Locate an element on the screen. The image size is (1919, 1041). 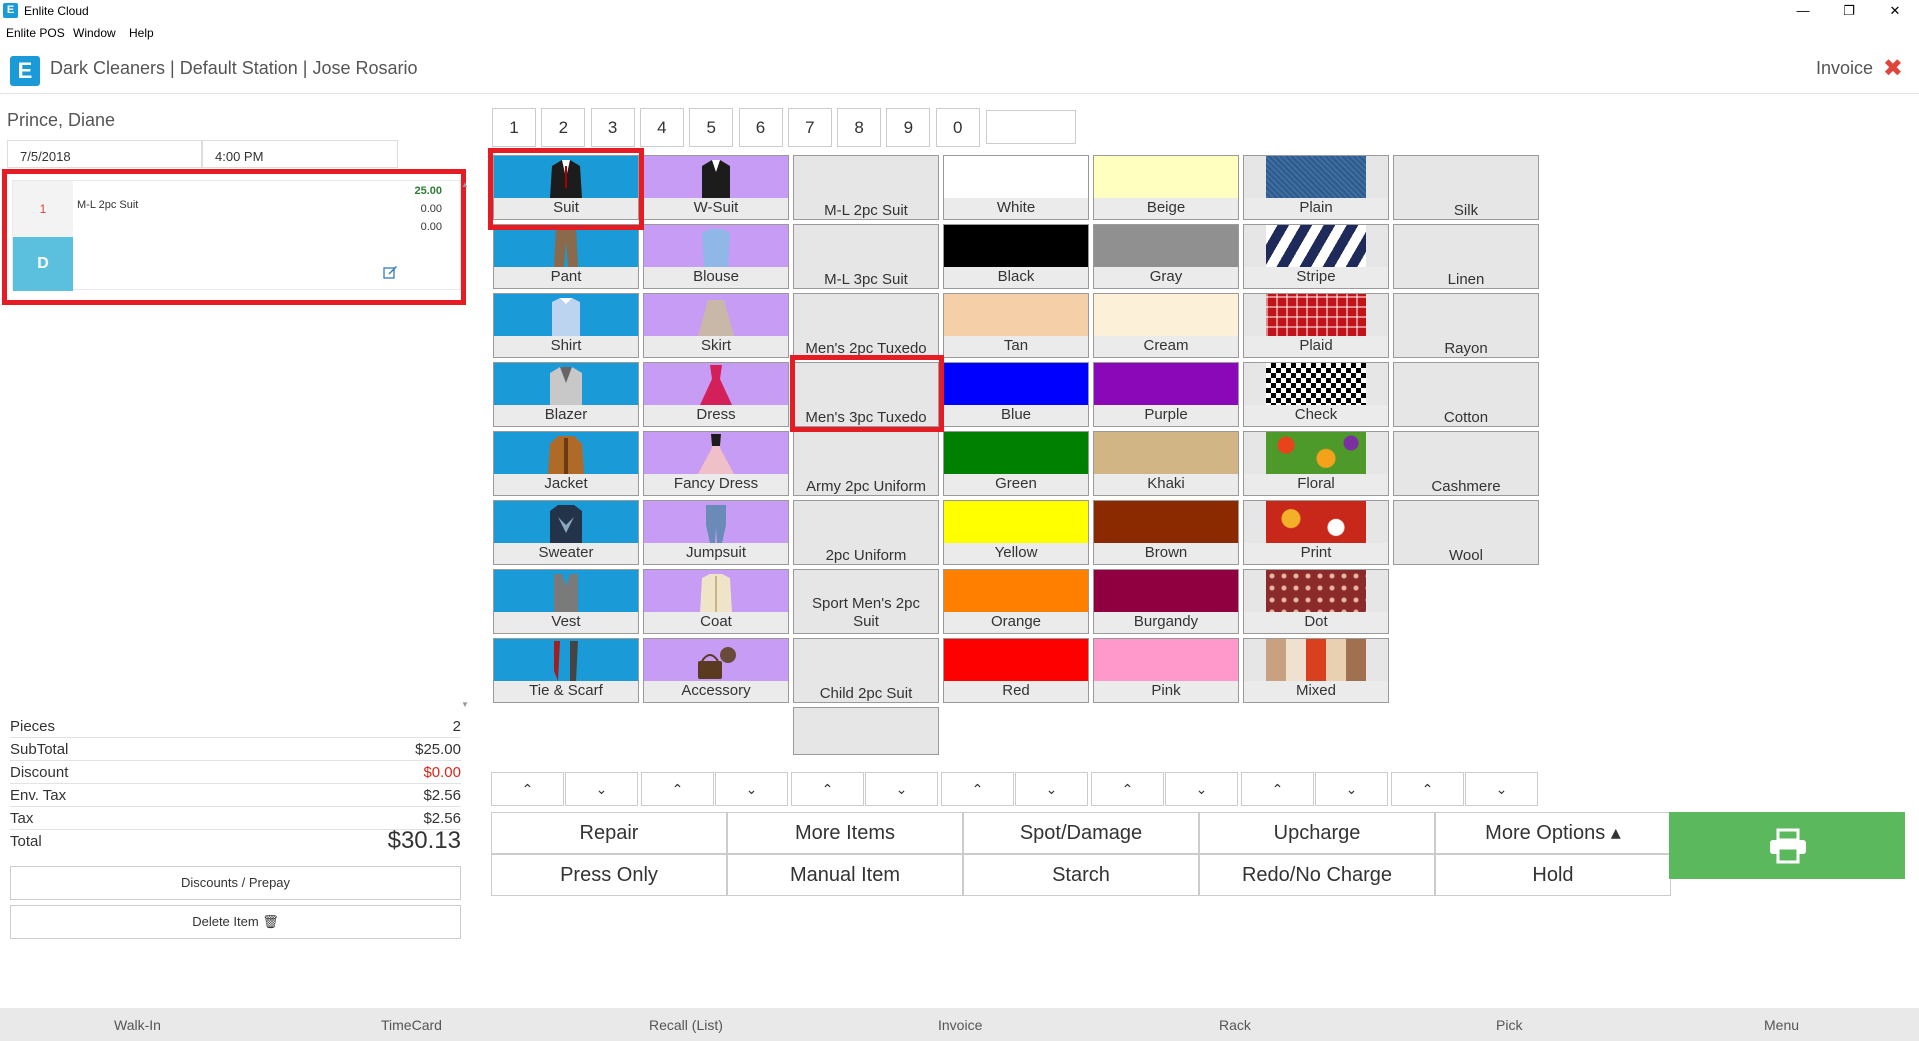
hold-button: Hold is located at coordinates (1553, 875).